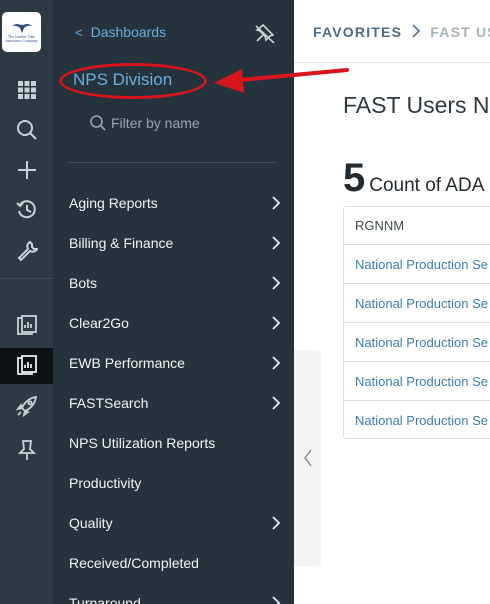 The width and height of the screenshot is (490, 604). What do you see at coordinates (26, 170) in the screenshot?
I see `plus-icon` at bounding box center [26, 170].